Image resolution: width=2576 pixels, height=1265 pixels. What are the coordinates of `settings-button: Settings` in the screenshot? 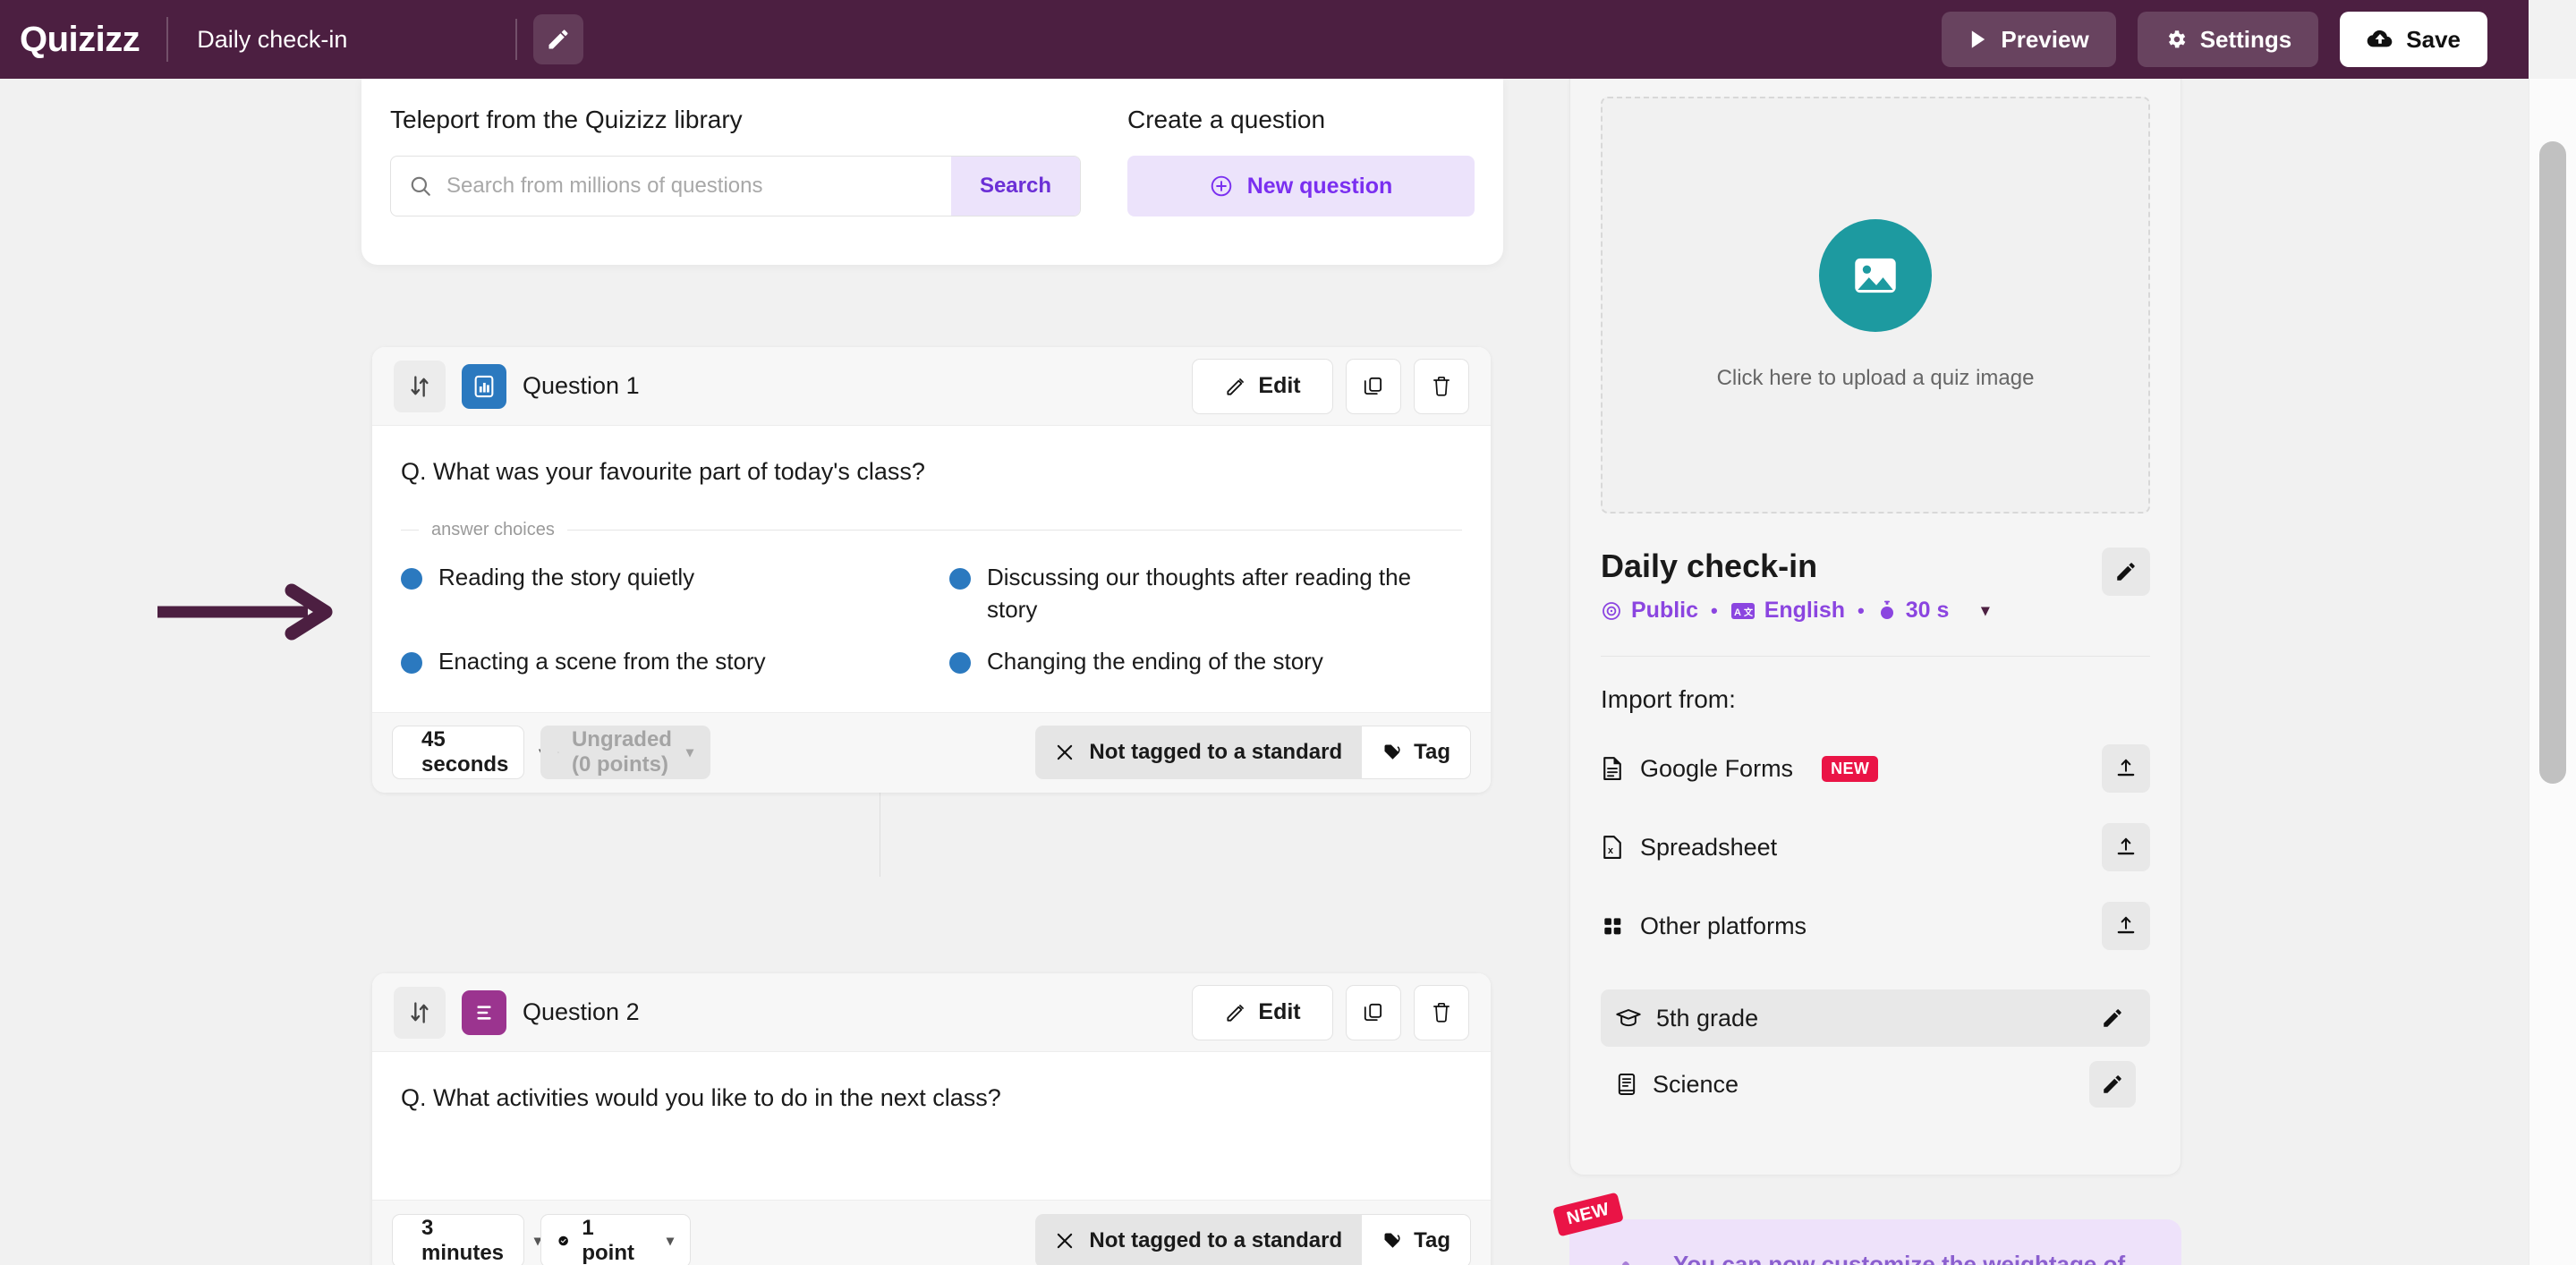 It's located at (2228, 39).